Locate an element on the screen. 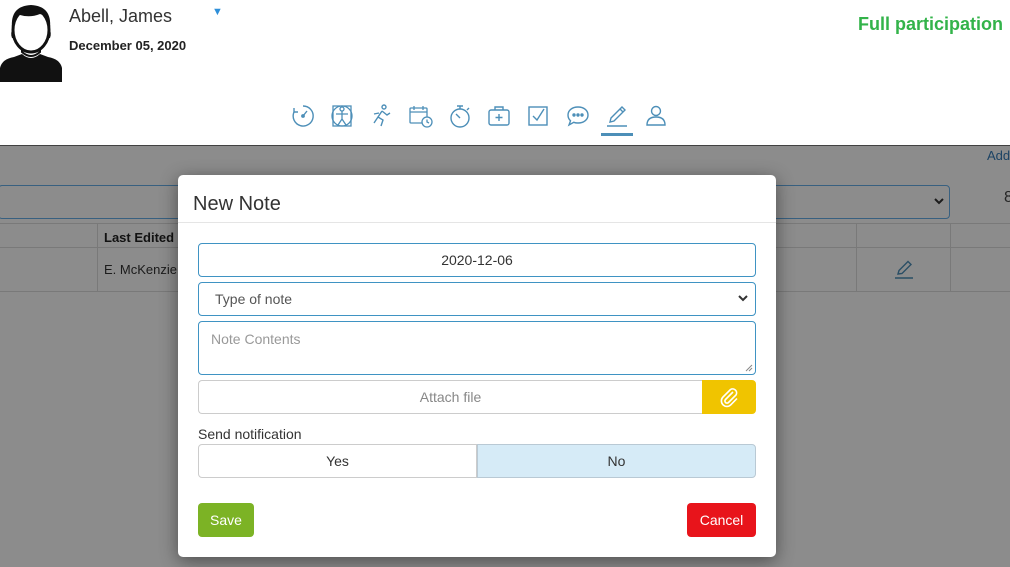 This screenshot has height=567, width=1010. note-type-value: Type of note is located at coordinates (254, 299).